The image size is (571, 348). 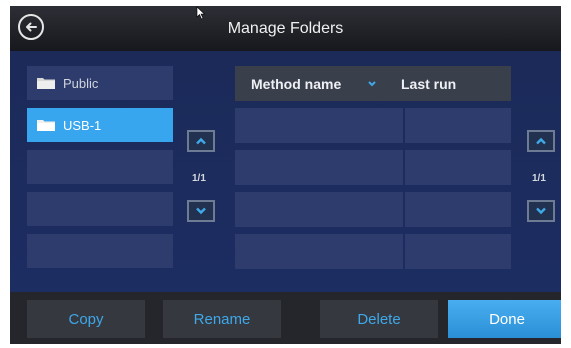 I want to click on mouse-cursor-icon, so click(x=201, y=13).